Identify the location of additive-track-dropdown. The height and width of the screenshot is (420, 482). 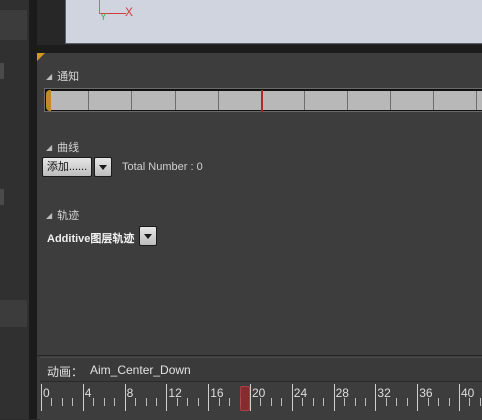
(148, 236).